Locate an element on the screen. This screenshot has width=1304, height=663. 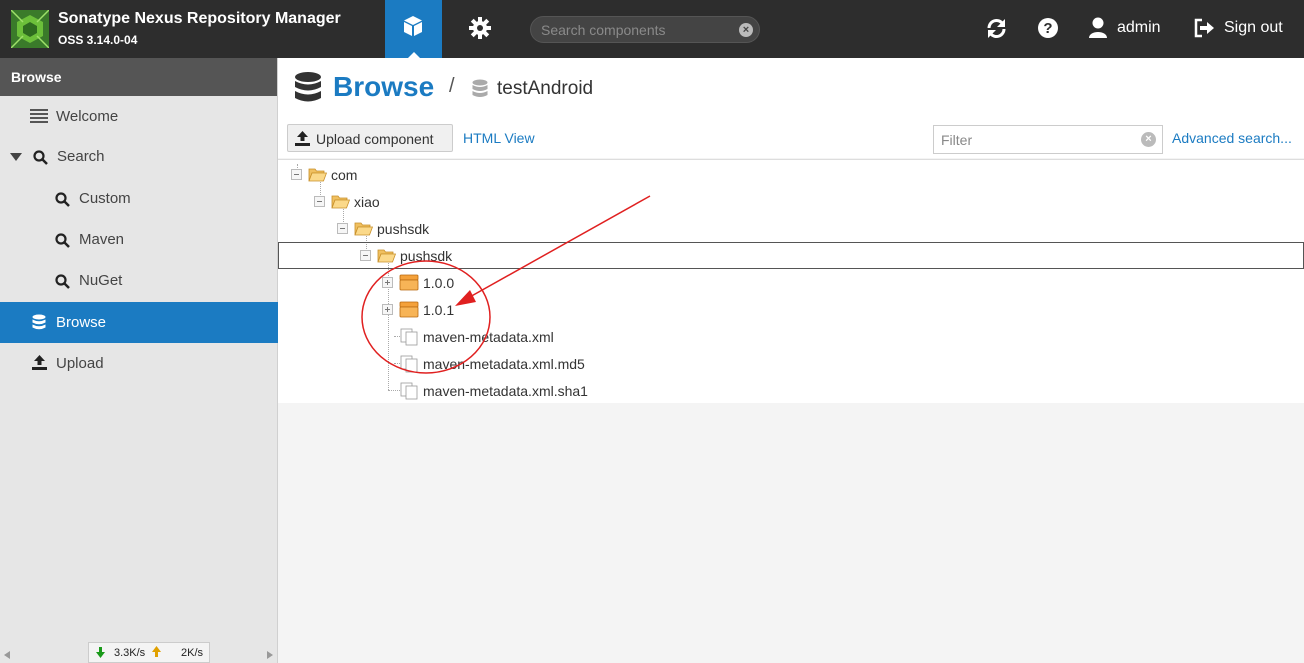
annotation-overlay is located at coordinates (506, 284).